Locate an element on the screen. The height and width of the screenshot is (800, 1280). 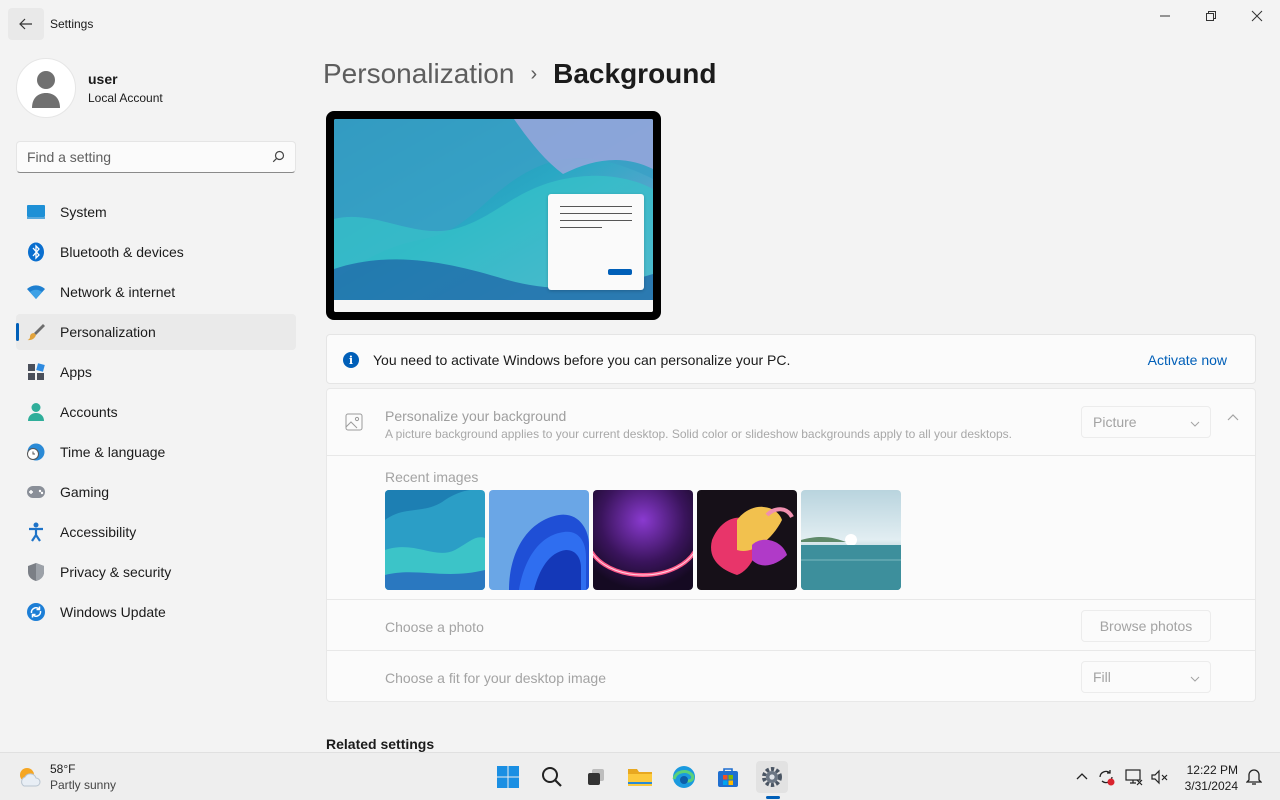
weather-sun-cloud-icon is located at coordinates (30, 777).